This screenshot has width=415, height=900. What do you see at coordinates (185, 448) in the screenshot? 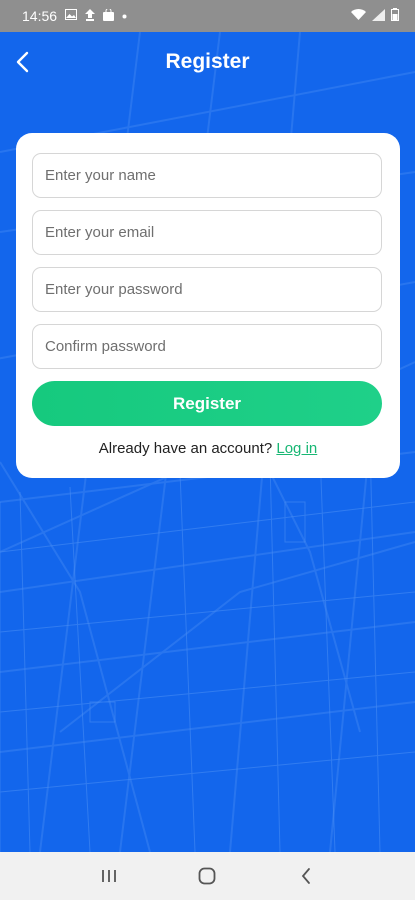
I see `login-prompt: Already have an account?` at bounding box center [185, 448].